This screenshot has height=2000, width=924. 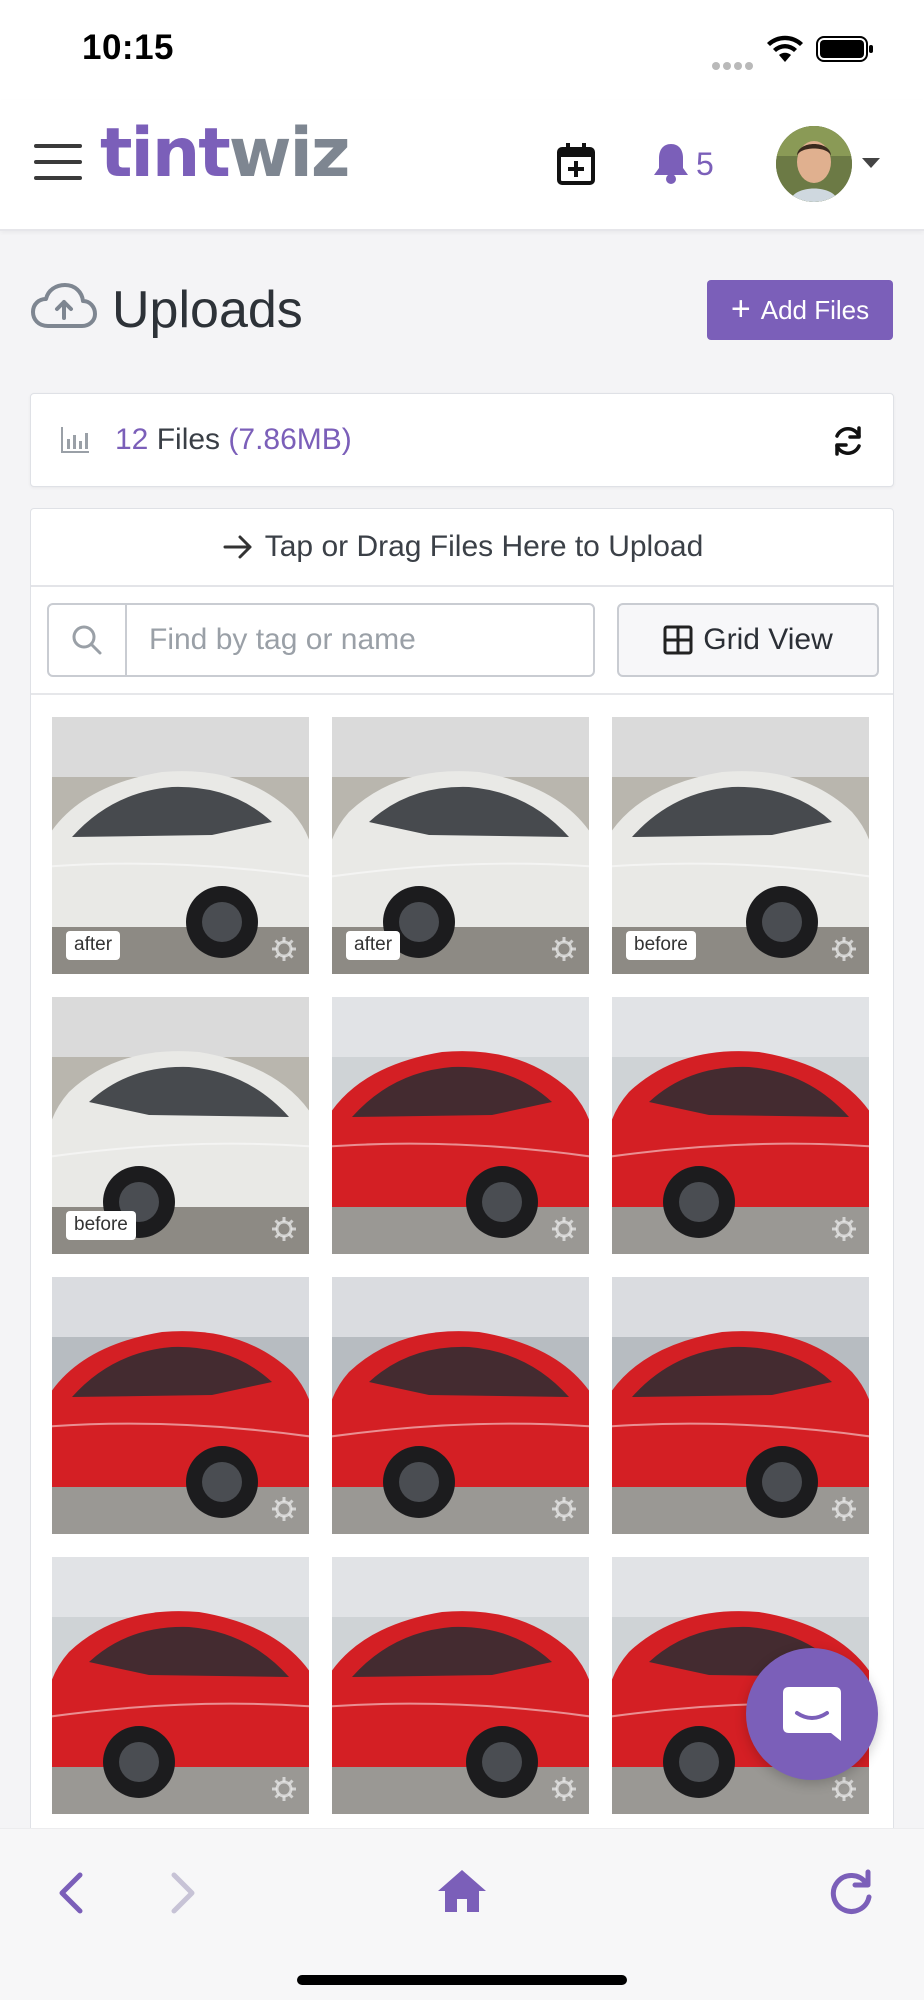 What do you see at coordinates (740, 308) in the screenshot?
I see `plus-icon: +` at bounding box center [740, 308].